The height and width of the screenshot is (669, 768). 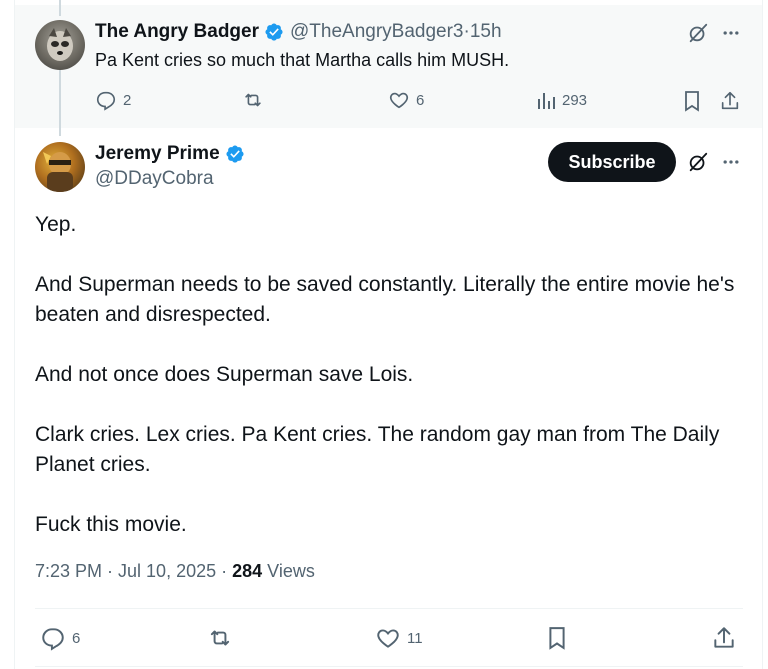 I want to click on reply-count: 2, so click(x=127, y=100).